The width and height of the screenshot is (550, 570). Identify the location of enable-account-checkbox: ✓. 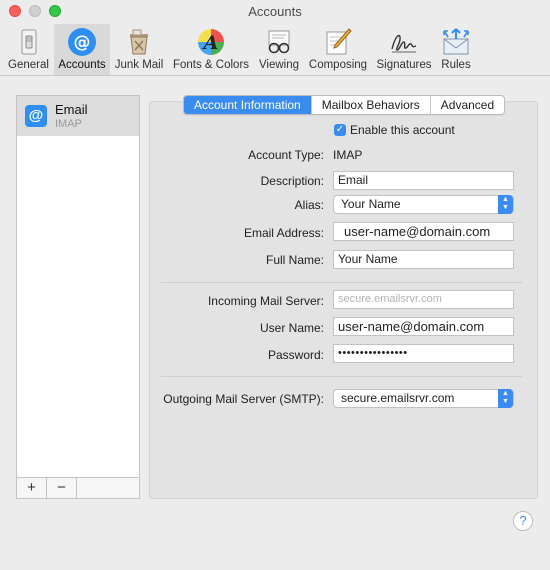
(340, 130).